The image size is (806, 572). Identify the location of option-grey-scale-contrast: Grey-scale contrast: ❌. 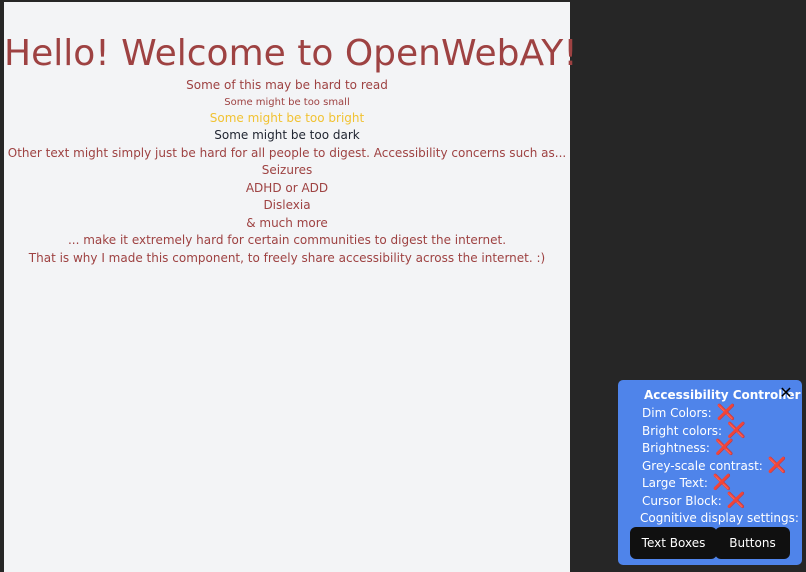
(714, 465).